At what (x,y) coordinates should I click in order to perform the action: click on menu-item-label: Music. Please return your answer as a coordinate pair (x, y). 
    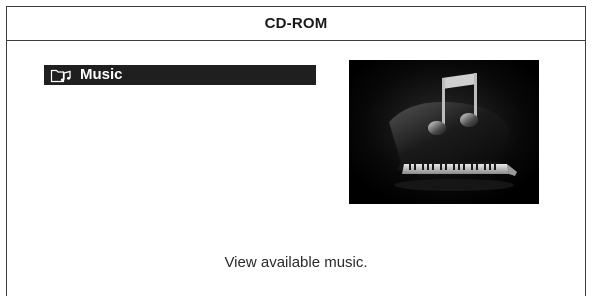
    Looking at the image, I should click on (101, 74).